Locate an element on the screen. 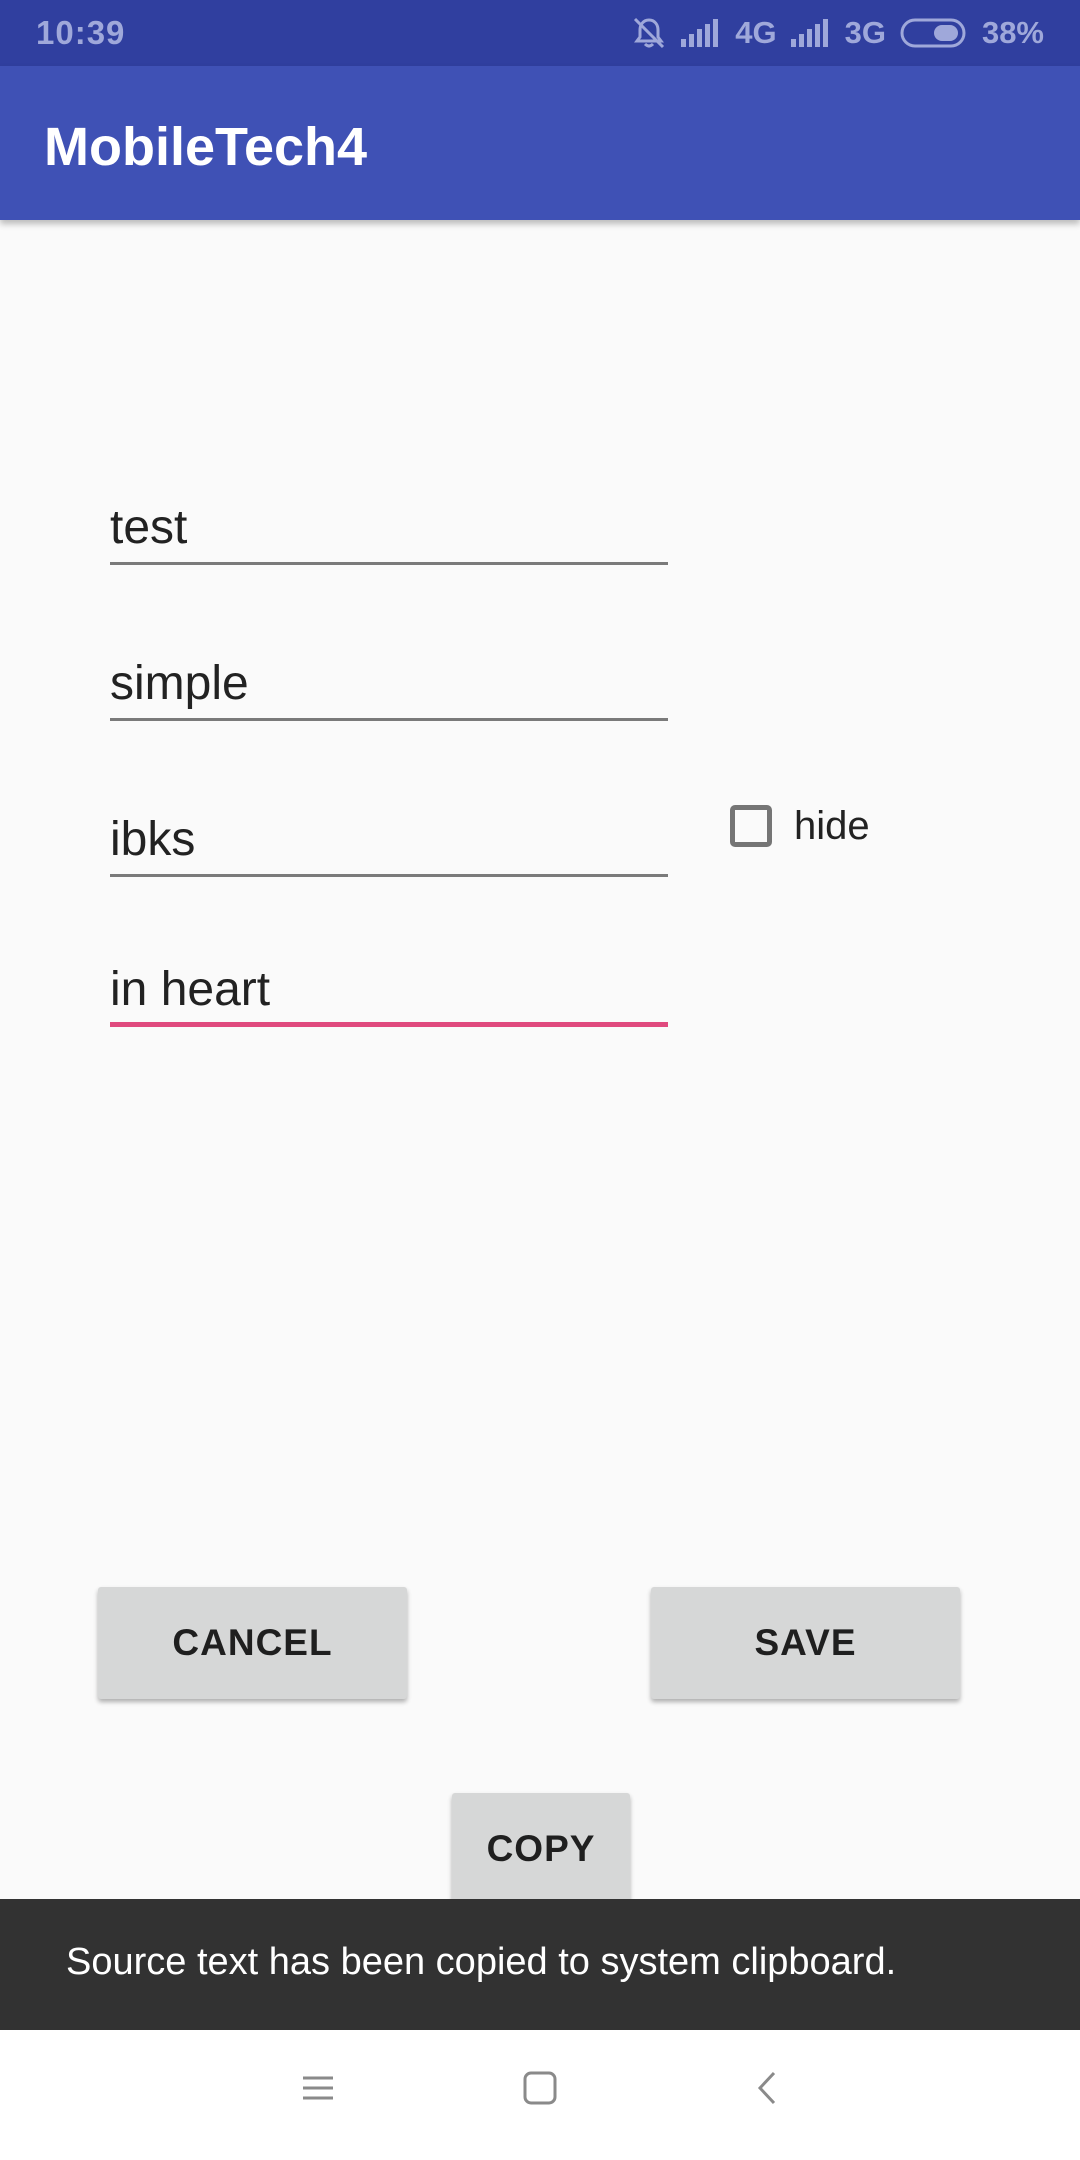 The height and width of the screenshot is (2160, 1080). save-button: SAVE is located at coordinates (805, 1643).